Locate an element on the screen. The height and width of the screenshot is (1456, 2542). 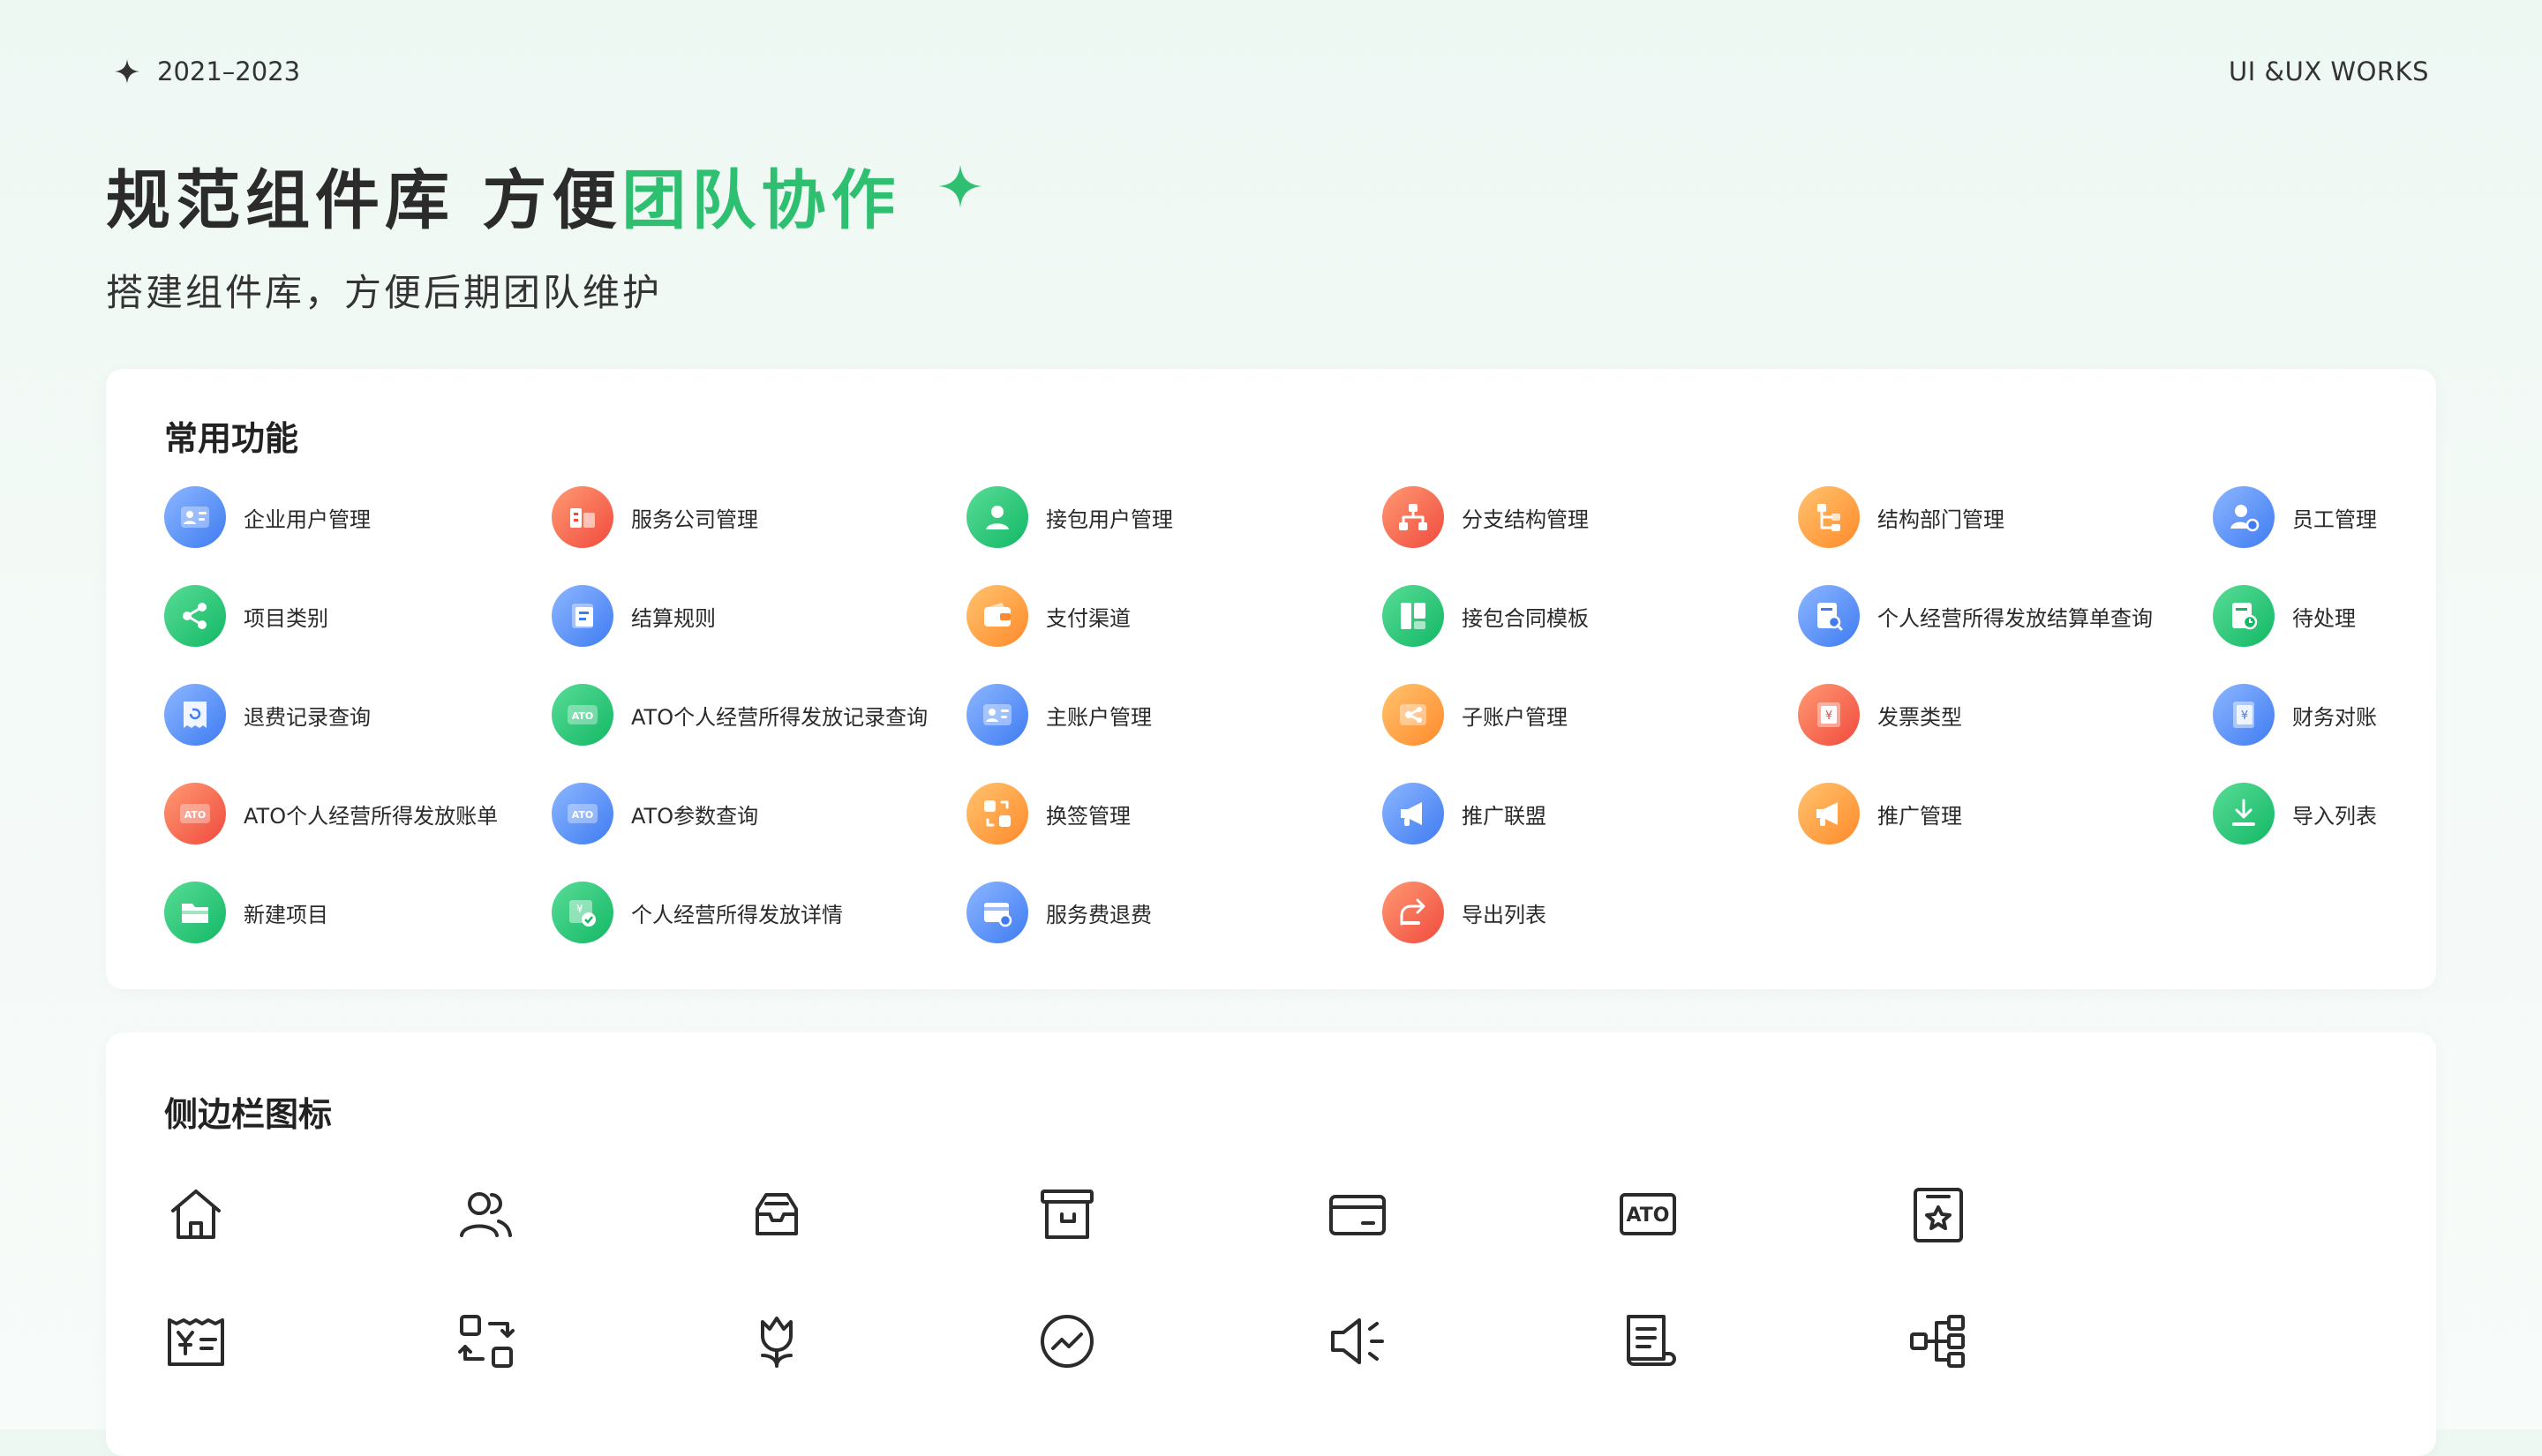
function-item: 分支结构管理 is located at coordinates (1590, 517).